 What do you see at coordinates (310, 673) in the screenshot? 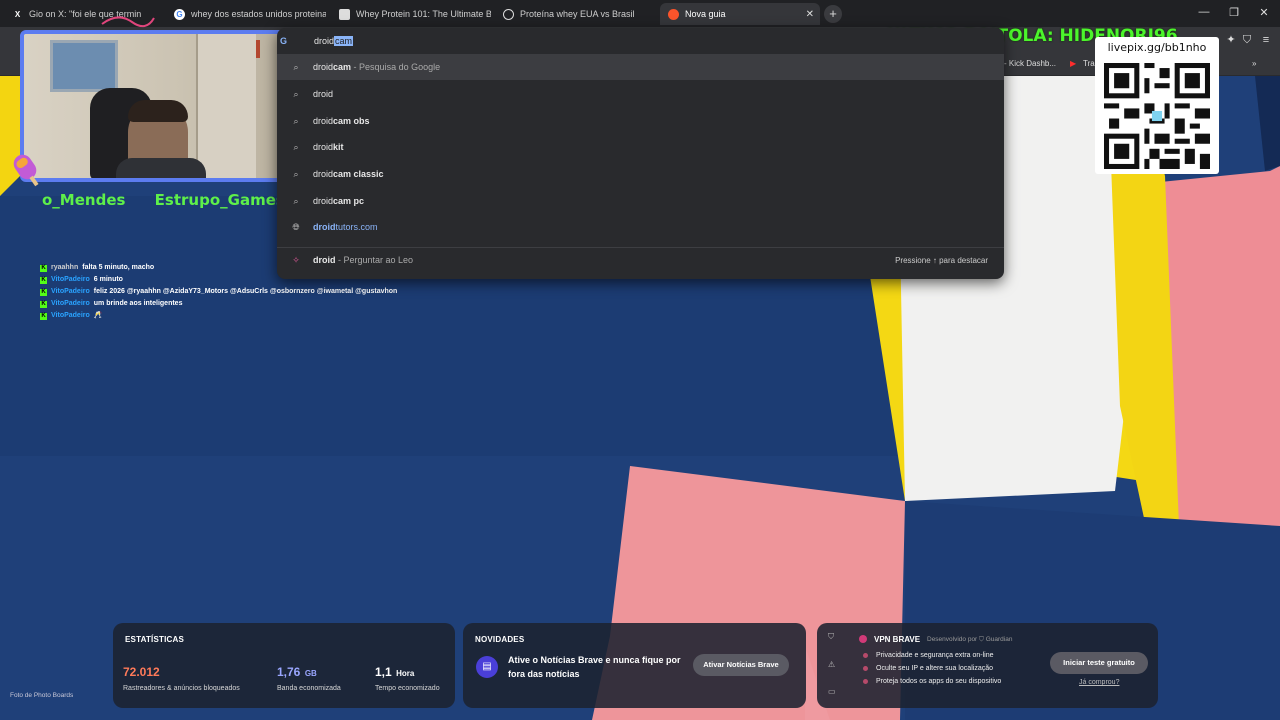
I see `bandwidth-unit: GB` at bounding box center [310, 673].